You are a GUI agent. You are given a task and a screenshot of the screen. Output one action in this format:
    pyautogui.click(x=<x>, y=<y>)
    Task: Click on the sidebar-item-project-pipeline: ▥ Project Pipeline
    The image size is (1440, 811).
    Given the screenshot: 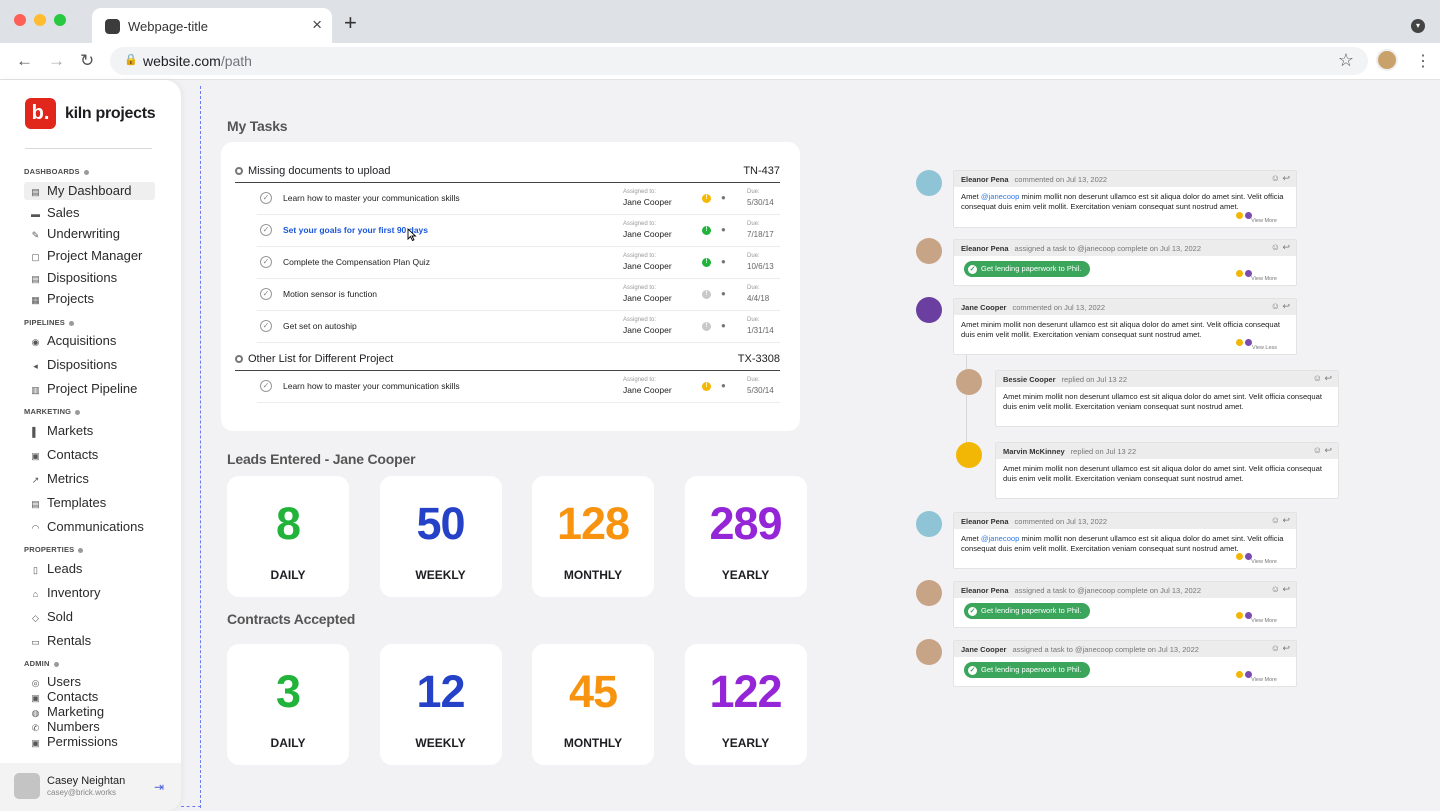 What is the action you would take?
    pyautogui.click(x=89, y=389)
    